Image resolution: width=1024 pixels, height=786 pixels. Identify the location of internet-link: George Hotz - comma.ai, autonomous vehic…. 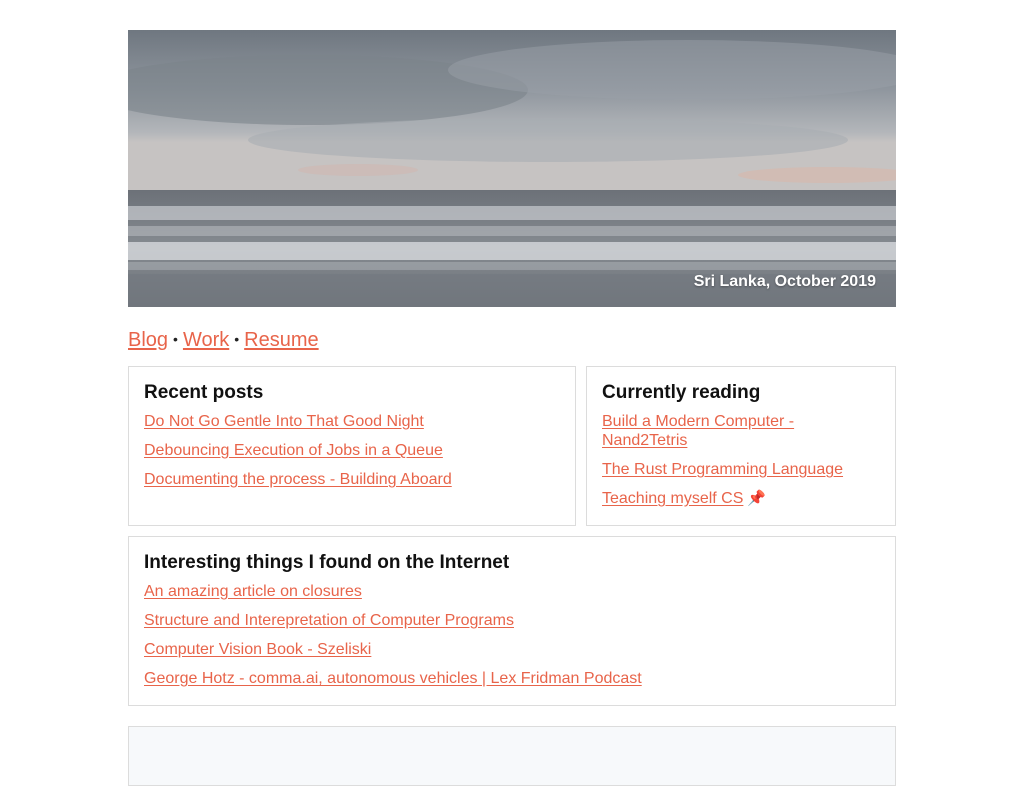
(393, 678).